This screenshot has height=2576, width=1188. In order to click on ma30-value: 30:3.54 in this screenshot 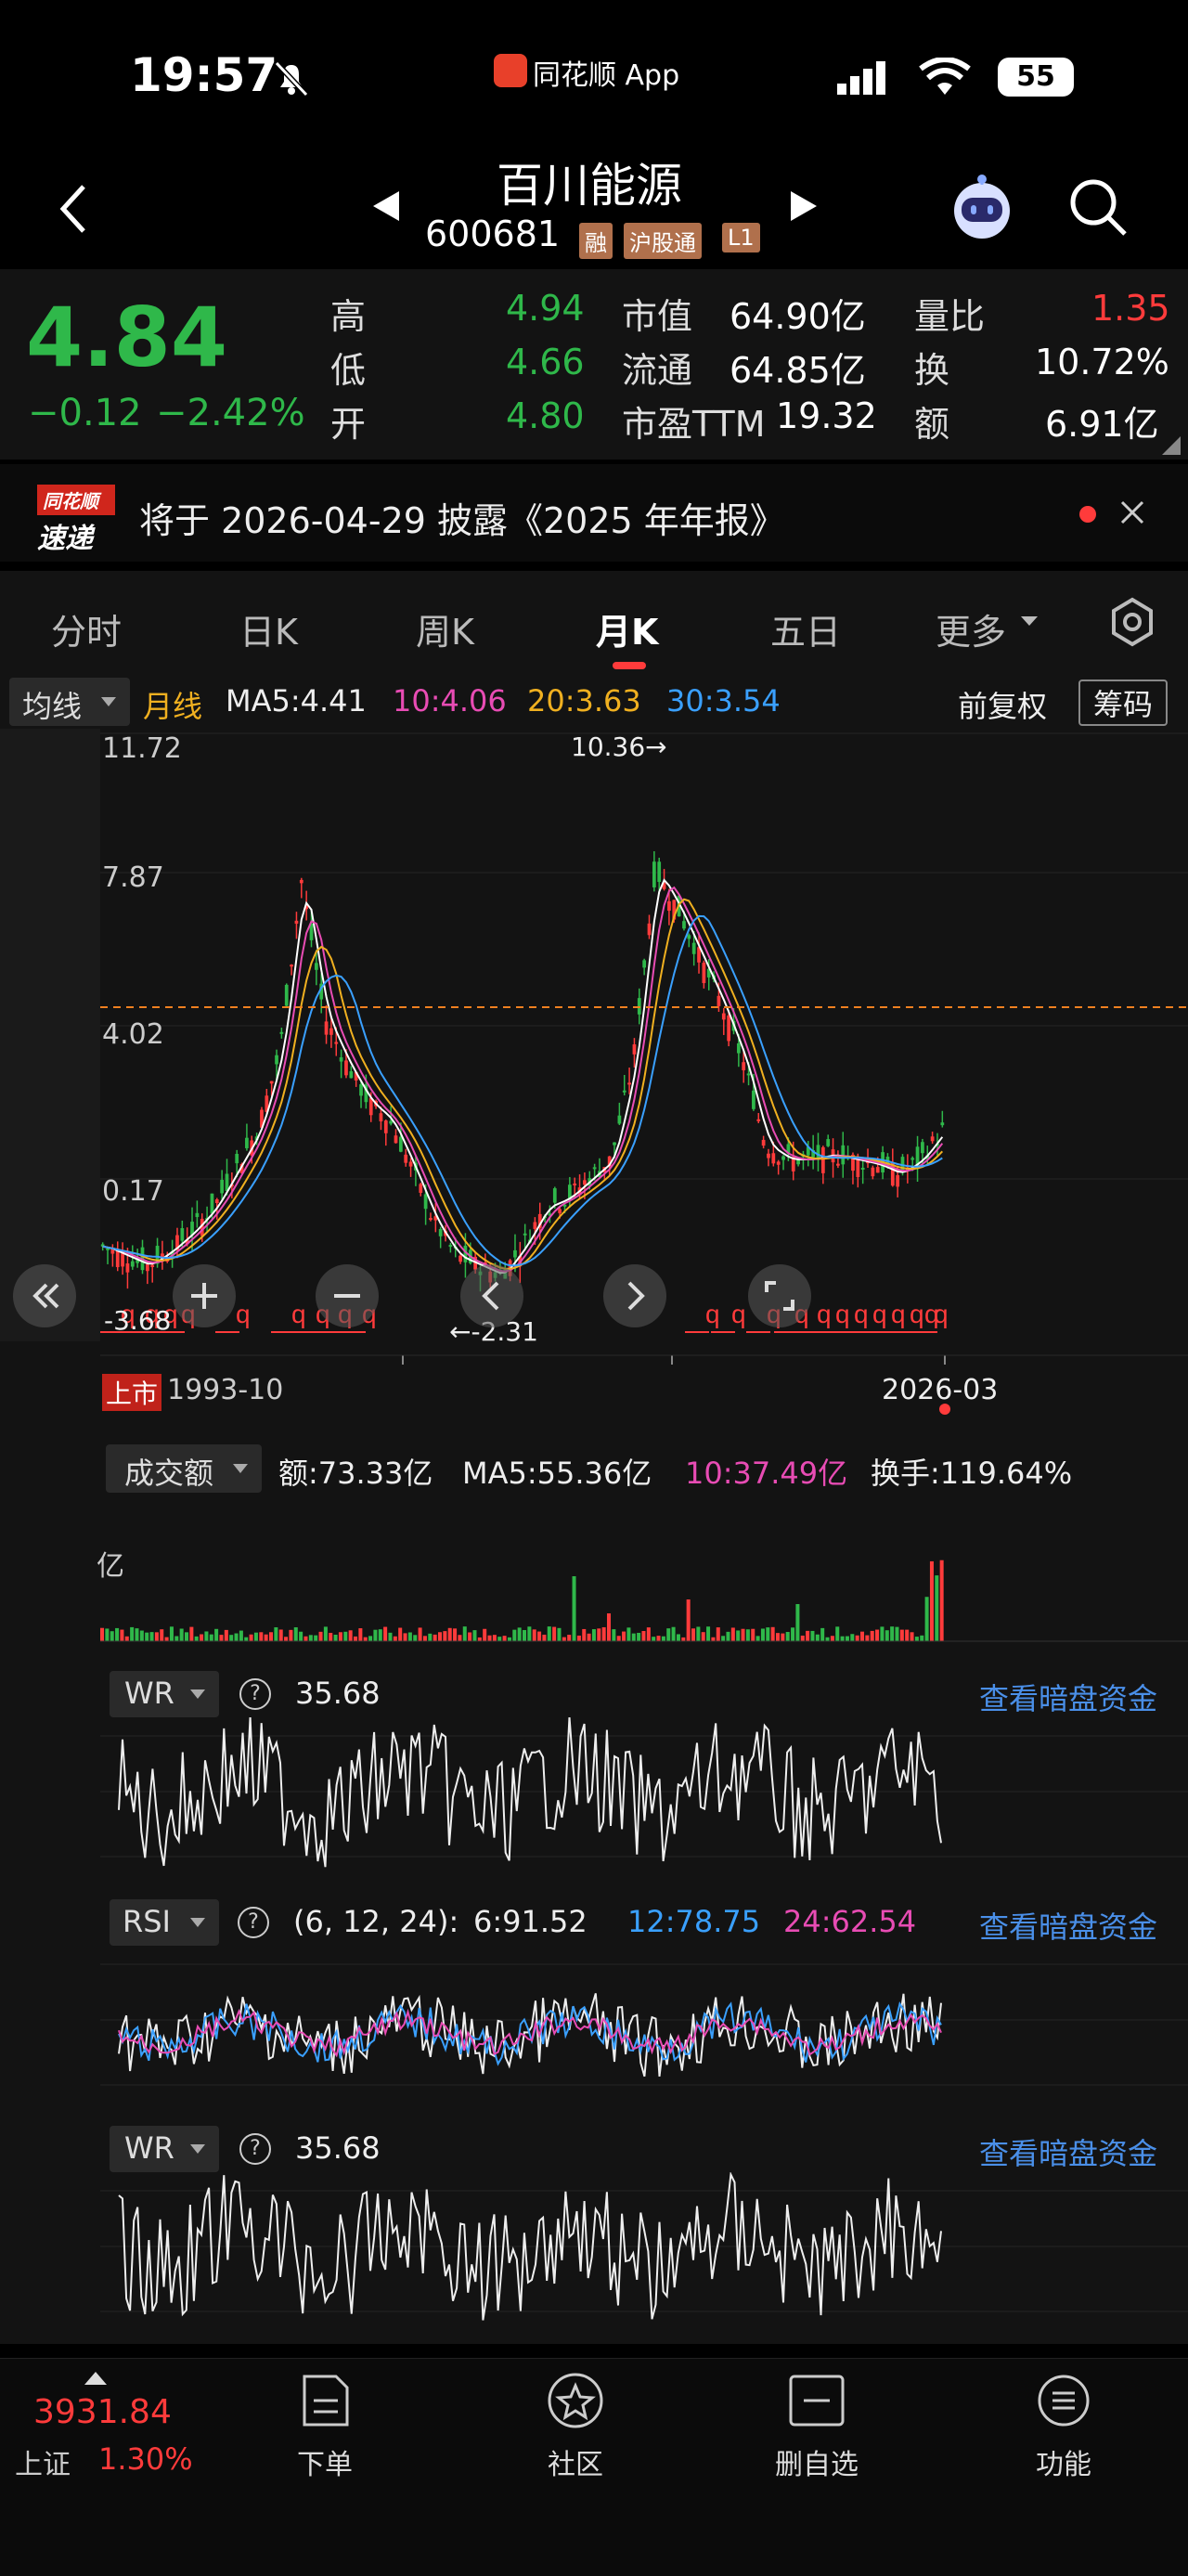, I will do `click(723, 700)`.